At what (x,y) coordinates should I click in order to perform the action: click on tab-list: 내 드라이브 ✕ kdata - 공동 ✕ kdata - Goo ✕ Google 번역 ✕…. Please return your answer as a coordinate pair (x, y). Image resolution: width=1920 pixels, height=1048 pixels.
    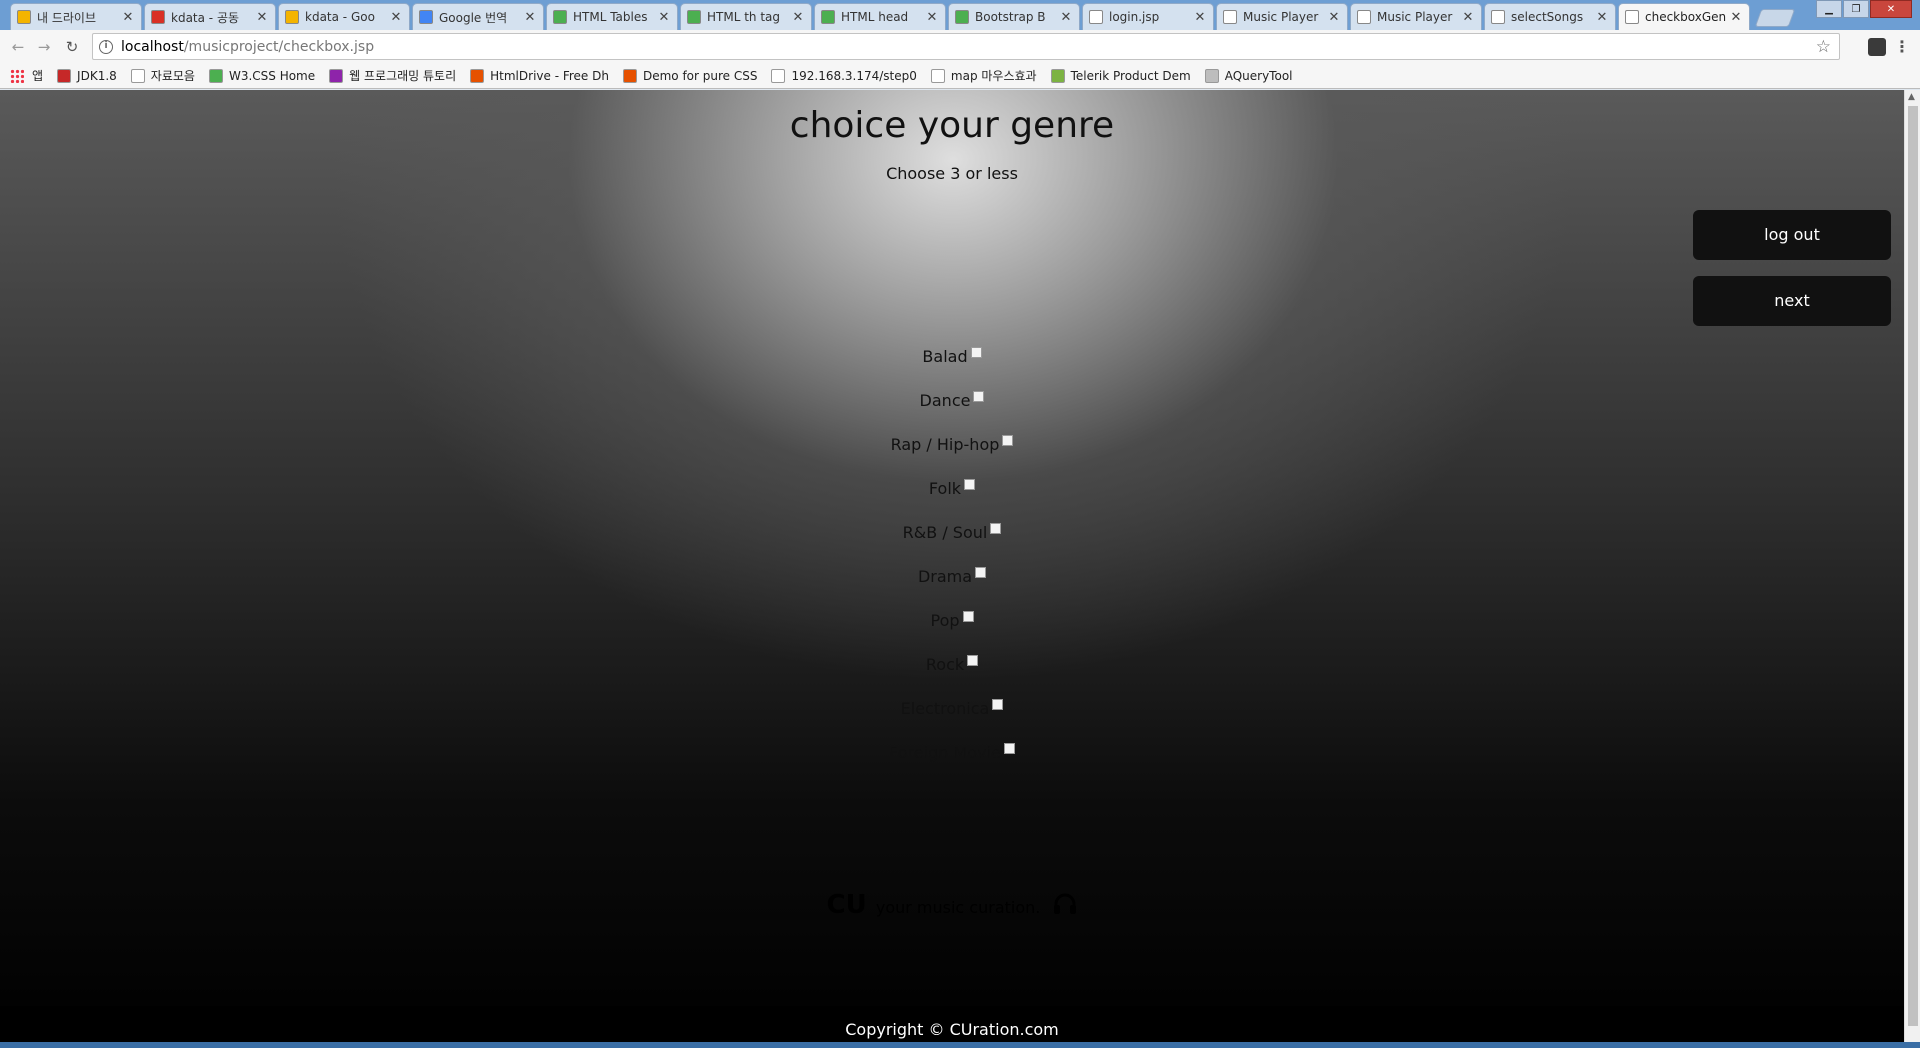
    Looking at the image, I should click on (903, 16).